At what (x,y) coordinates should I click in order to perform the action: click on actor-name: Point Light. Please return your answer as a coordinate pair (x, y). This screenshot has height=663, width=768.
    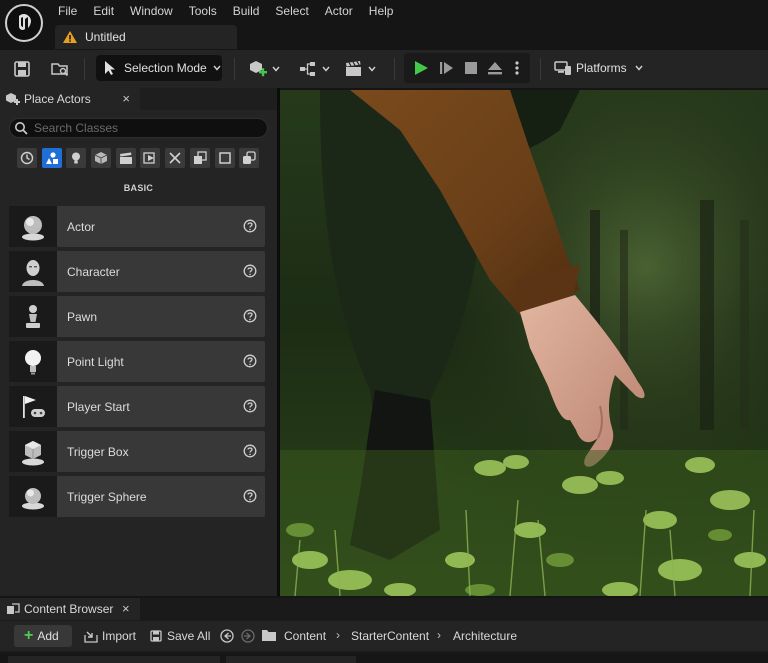
    Looking at the image, I should click on (95, 361).